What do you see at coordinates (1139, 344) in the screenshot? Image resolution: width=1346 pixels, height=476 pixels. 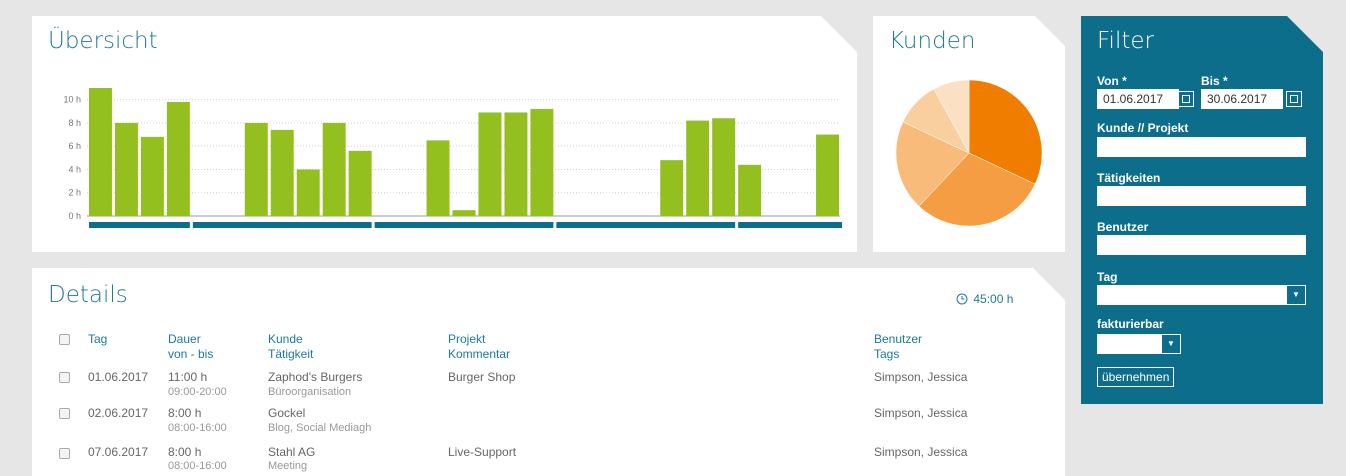 I see `fakturierbar-select: ▼` at bounding box center [1139, 344].